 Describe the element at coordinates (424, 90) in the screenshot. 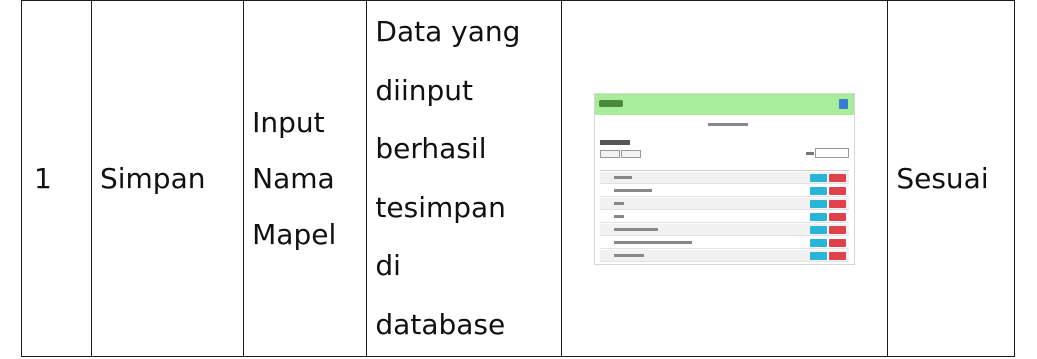

I see `result-line: diinput` at that location.